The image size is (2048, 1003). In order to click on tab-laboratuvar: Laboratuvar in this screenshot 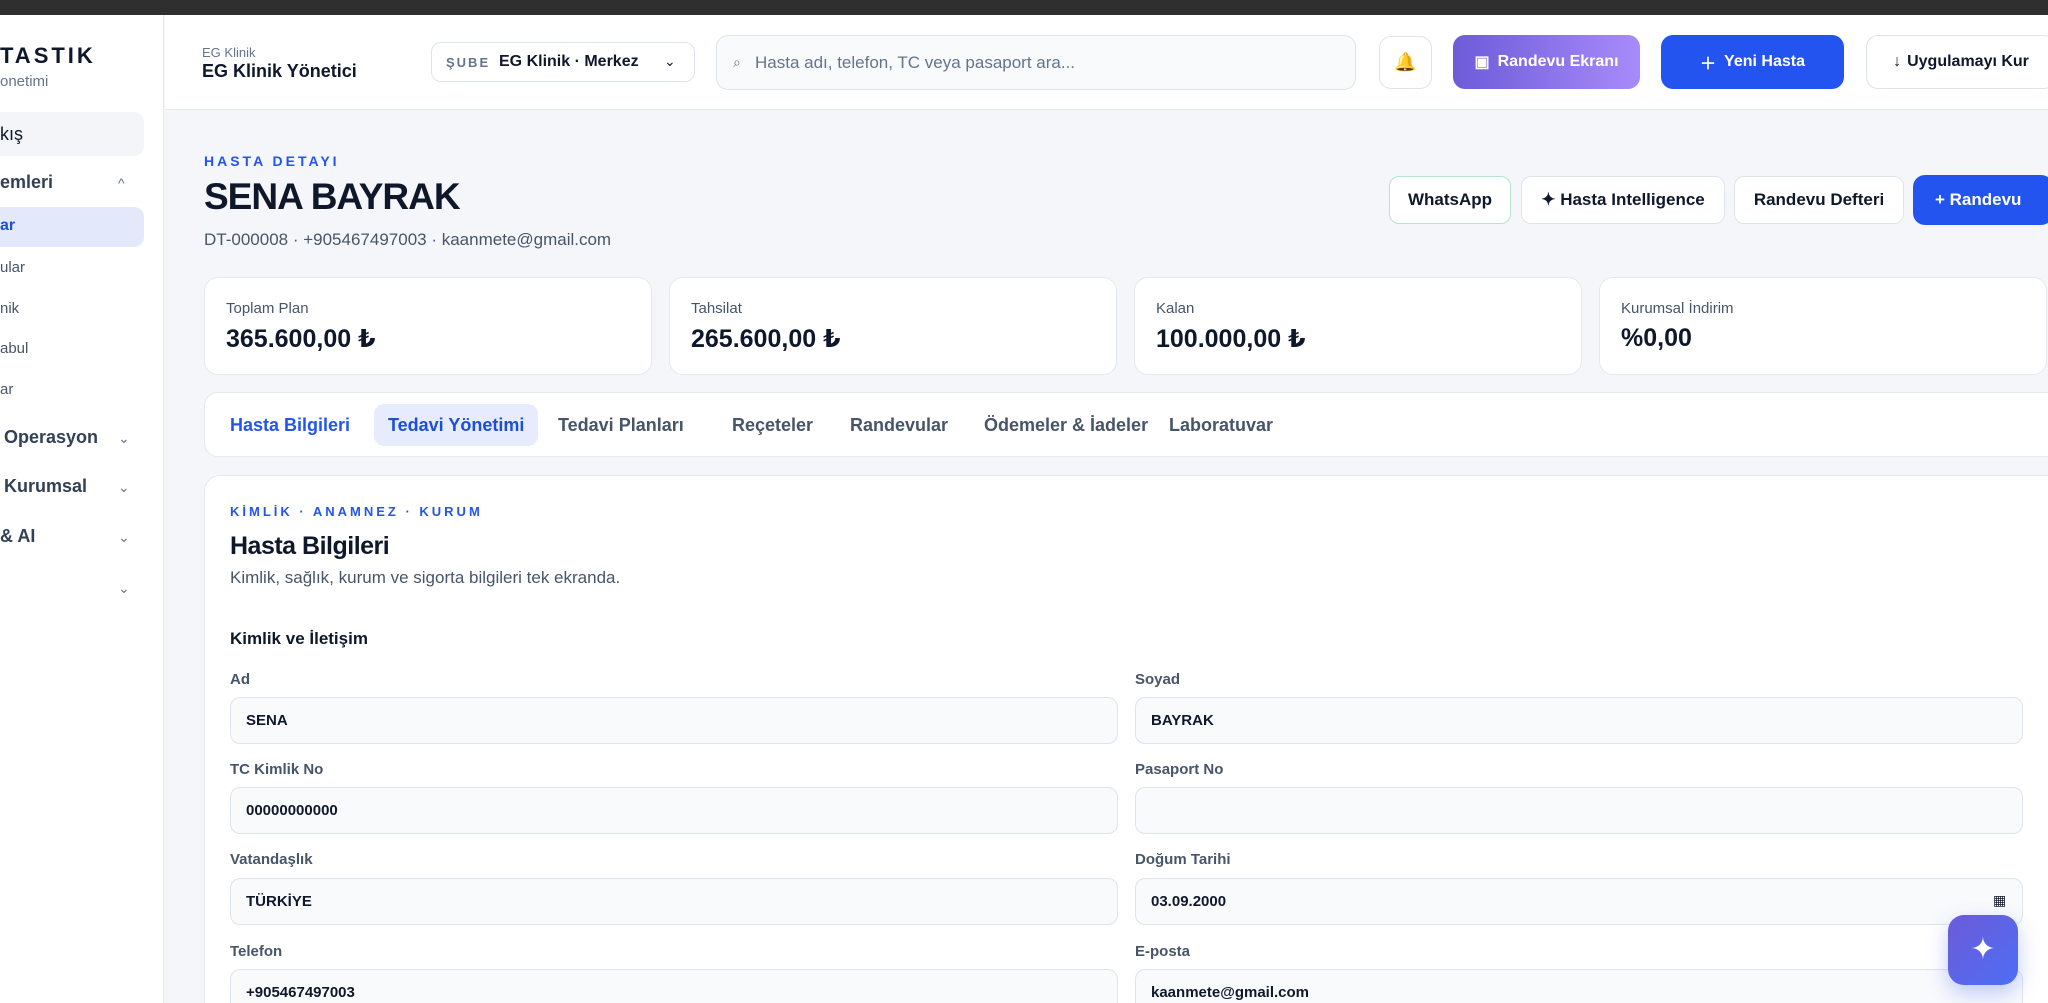, I will do `click(1221, 425)`.